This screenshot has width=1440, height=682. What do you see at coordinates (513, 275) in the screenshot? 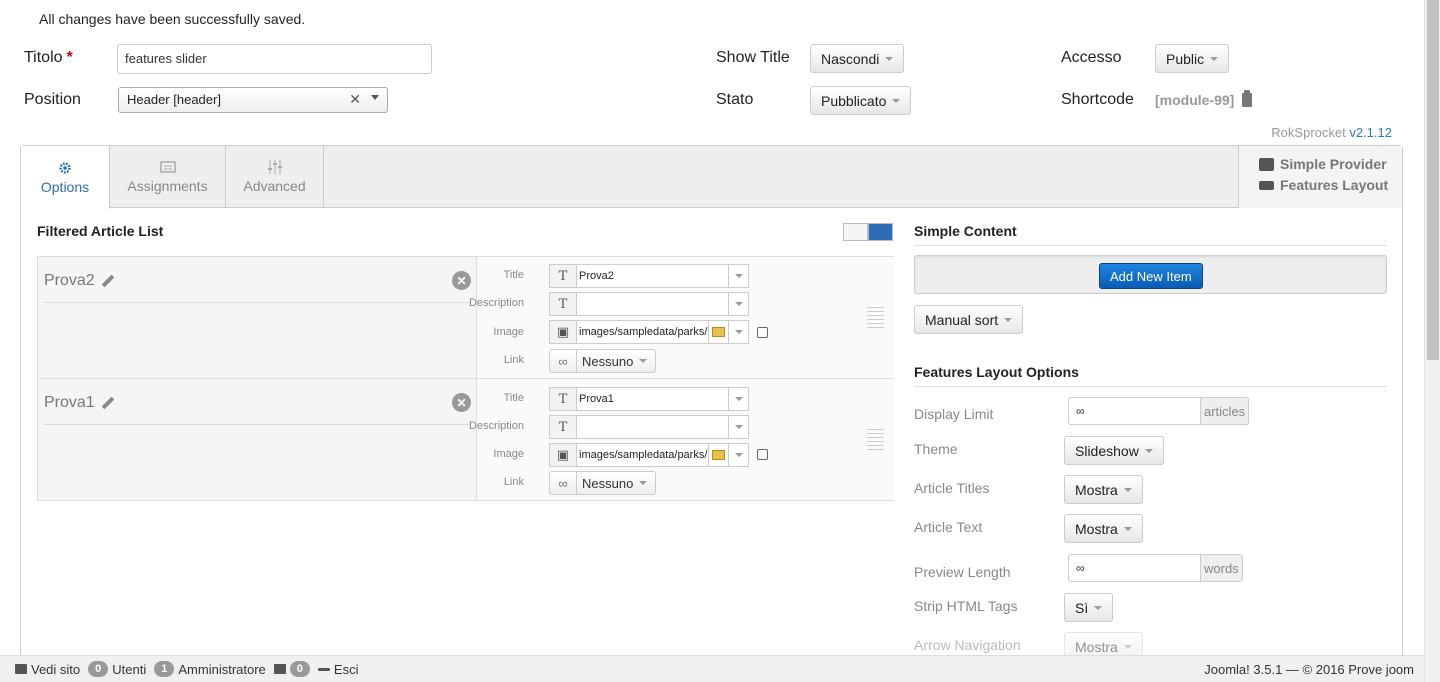
I see `title-field-label: Title` at bounding box center [513, 275].